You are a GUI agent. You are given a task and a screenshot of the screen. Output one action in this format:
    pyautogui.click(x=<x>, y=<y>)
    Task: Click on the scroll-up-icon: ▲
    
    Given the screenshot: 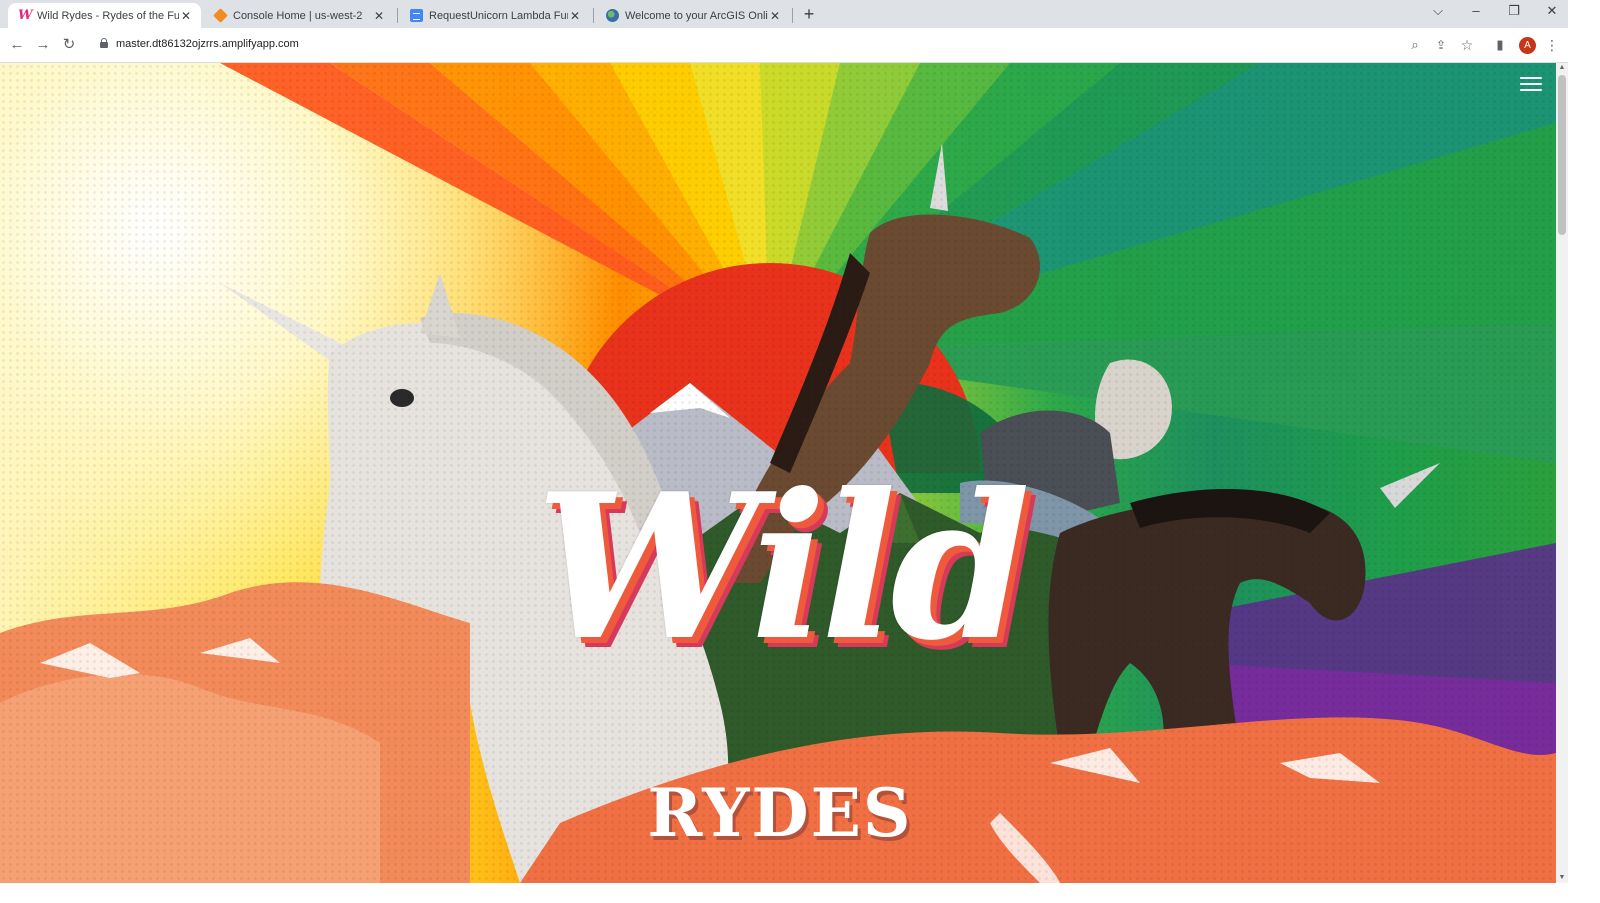 What is the action you would take?
    pyautogui.click(x=1562, y=68)
    